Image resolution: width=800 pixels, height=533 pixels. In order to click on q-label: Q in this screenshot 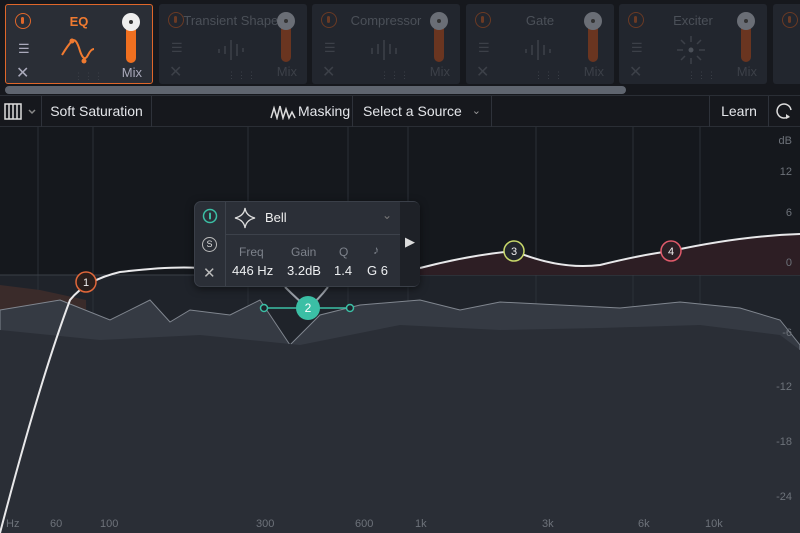, I will do `click(344, 252)`.